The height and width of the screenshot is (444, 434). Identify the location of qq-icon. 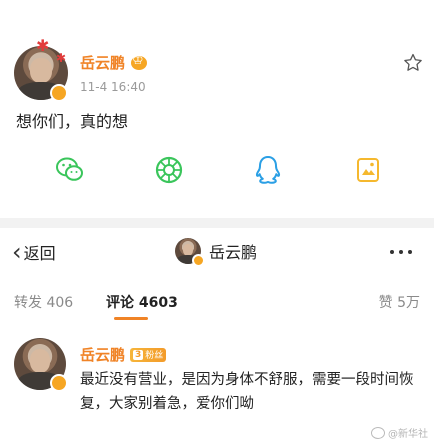
(268, 170).